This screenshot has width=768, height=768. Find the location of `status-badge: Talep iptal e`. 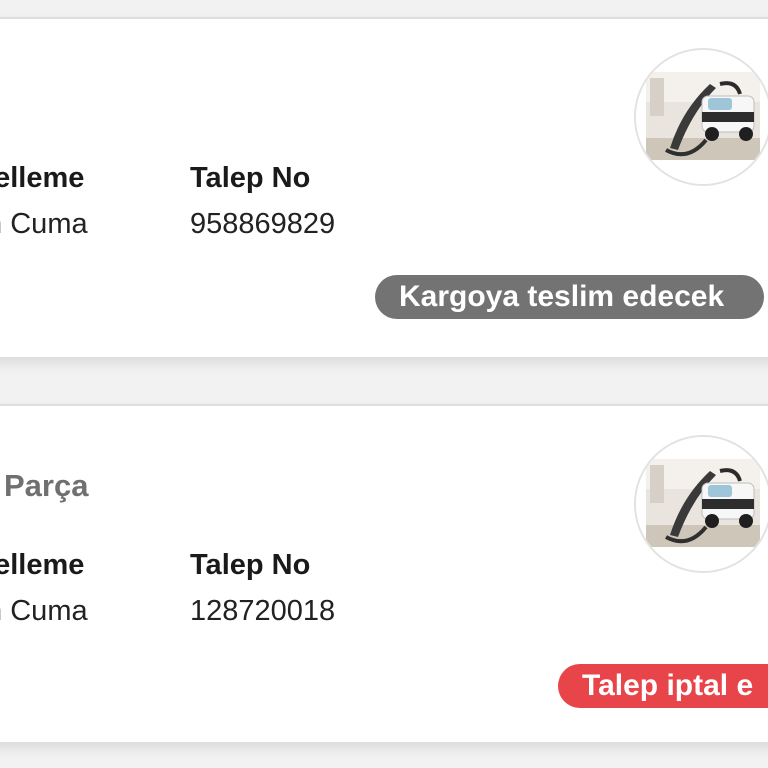

status-badge: Talep iptal e is located at coordinates (663, 686).